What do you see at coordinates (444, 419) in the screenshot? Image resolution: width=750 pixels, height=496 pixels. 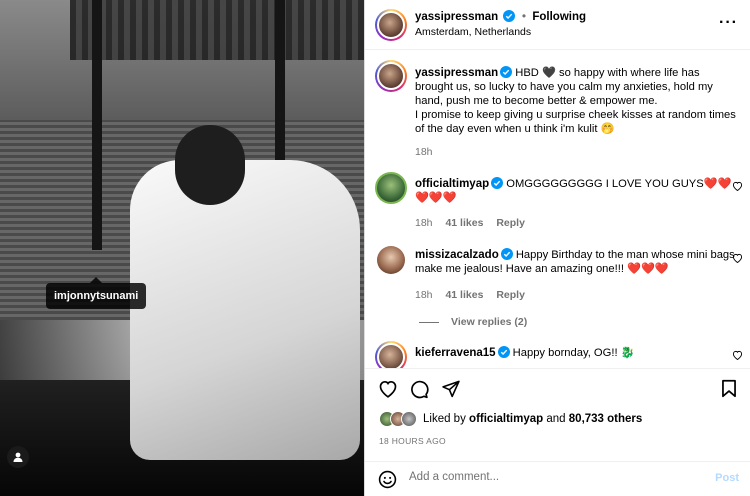 I see `liked-by-prefix: Liked by` at bounding box center [444, 419].